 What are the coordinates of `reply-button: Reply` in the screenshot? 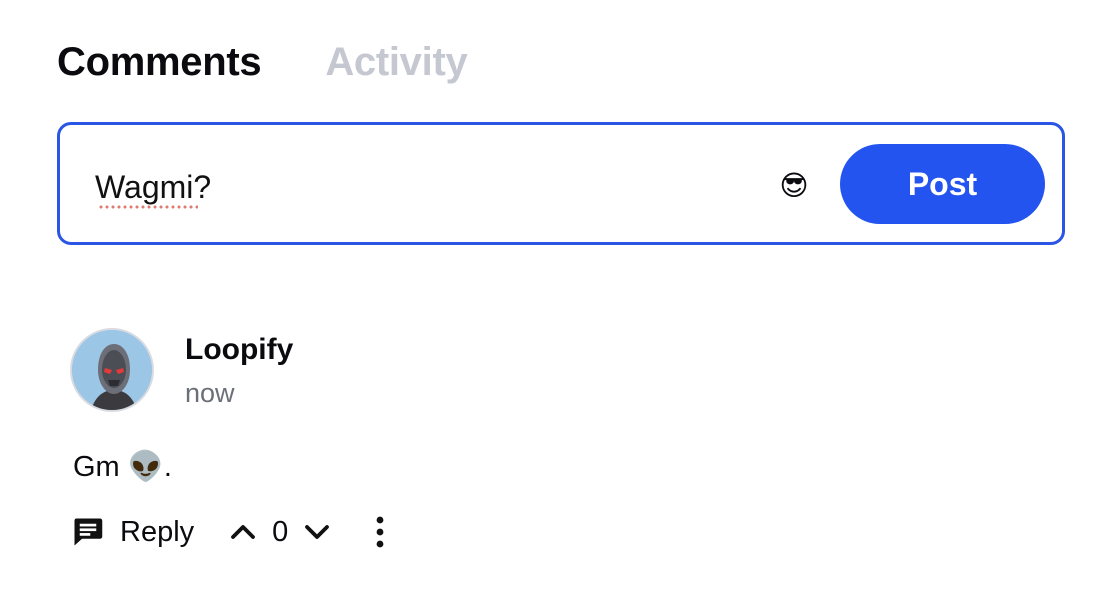 It's located at (132, 532).